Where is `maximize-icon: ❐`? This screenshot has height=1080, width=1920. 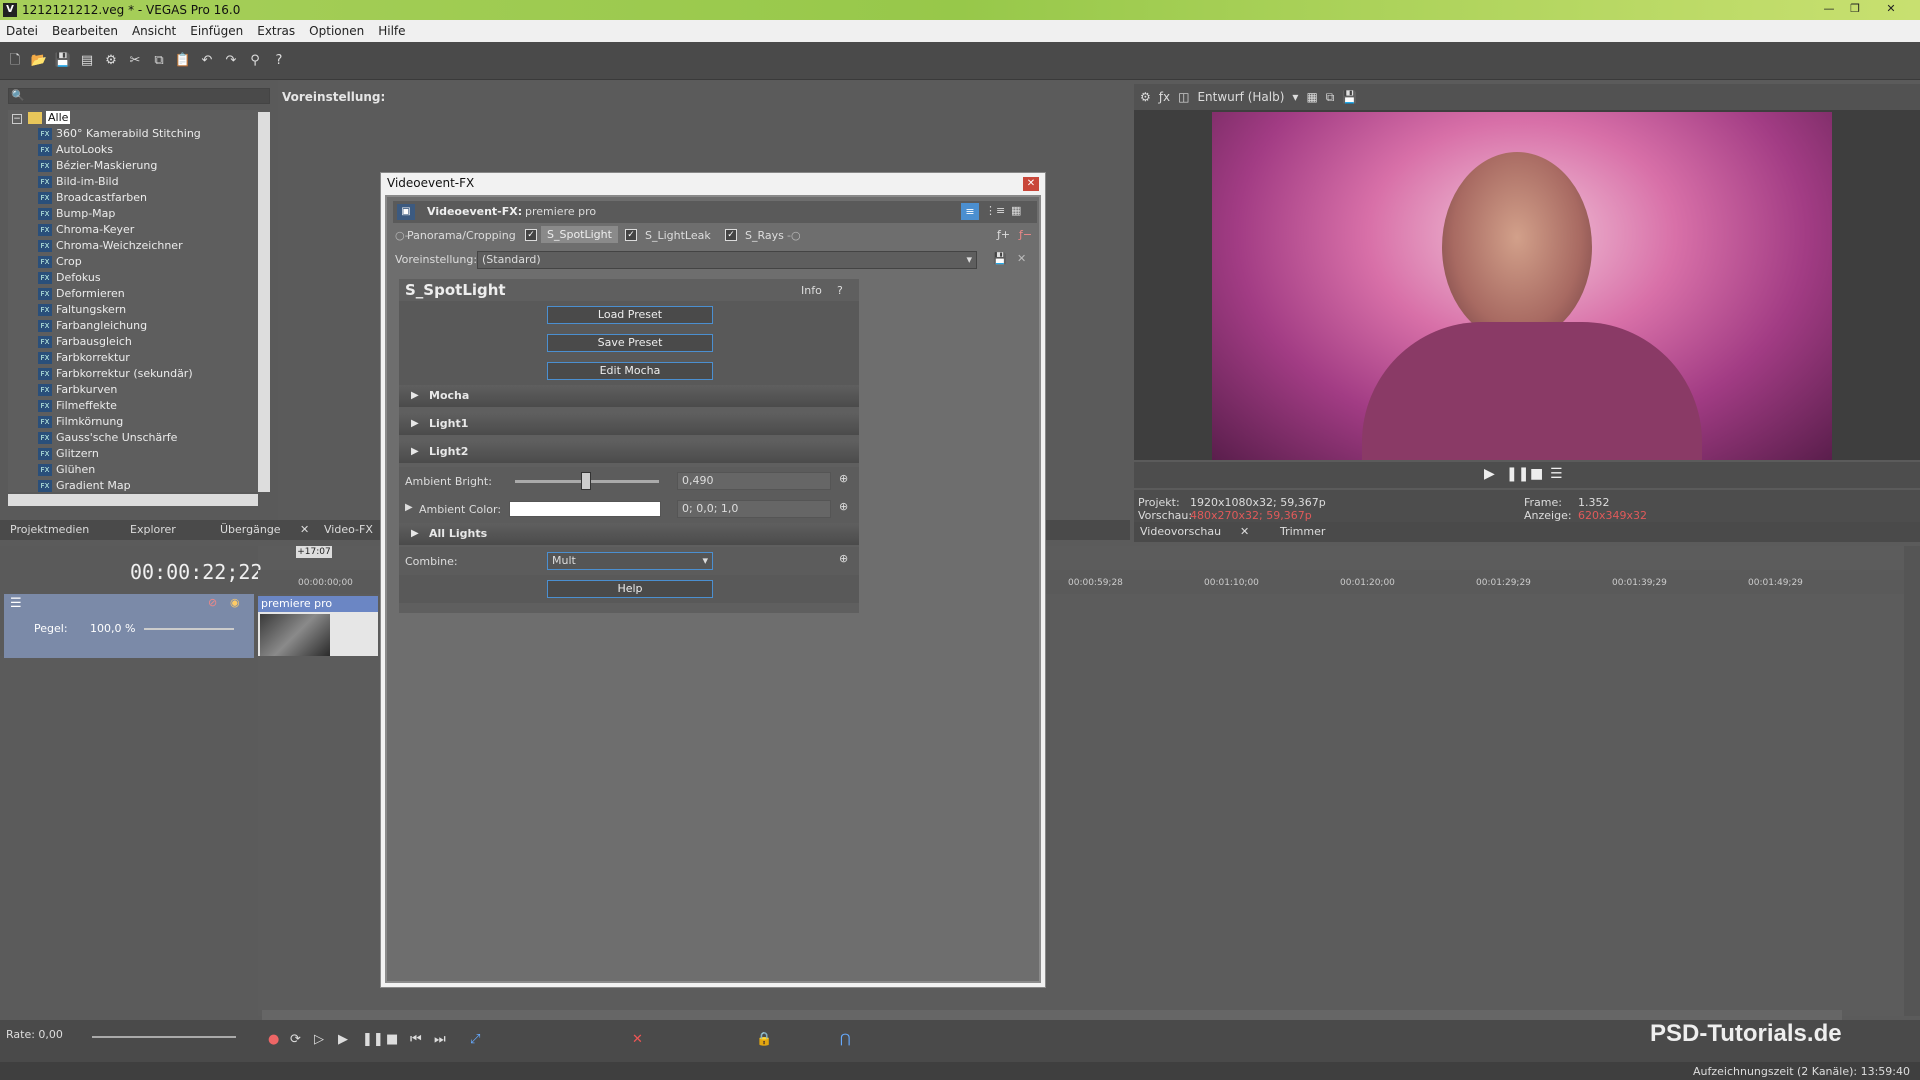 maximize-icon: ❐ is located at coordinates (1855, 9).